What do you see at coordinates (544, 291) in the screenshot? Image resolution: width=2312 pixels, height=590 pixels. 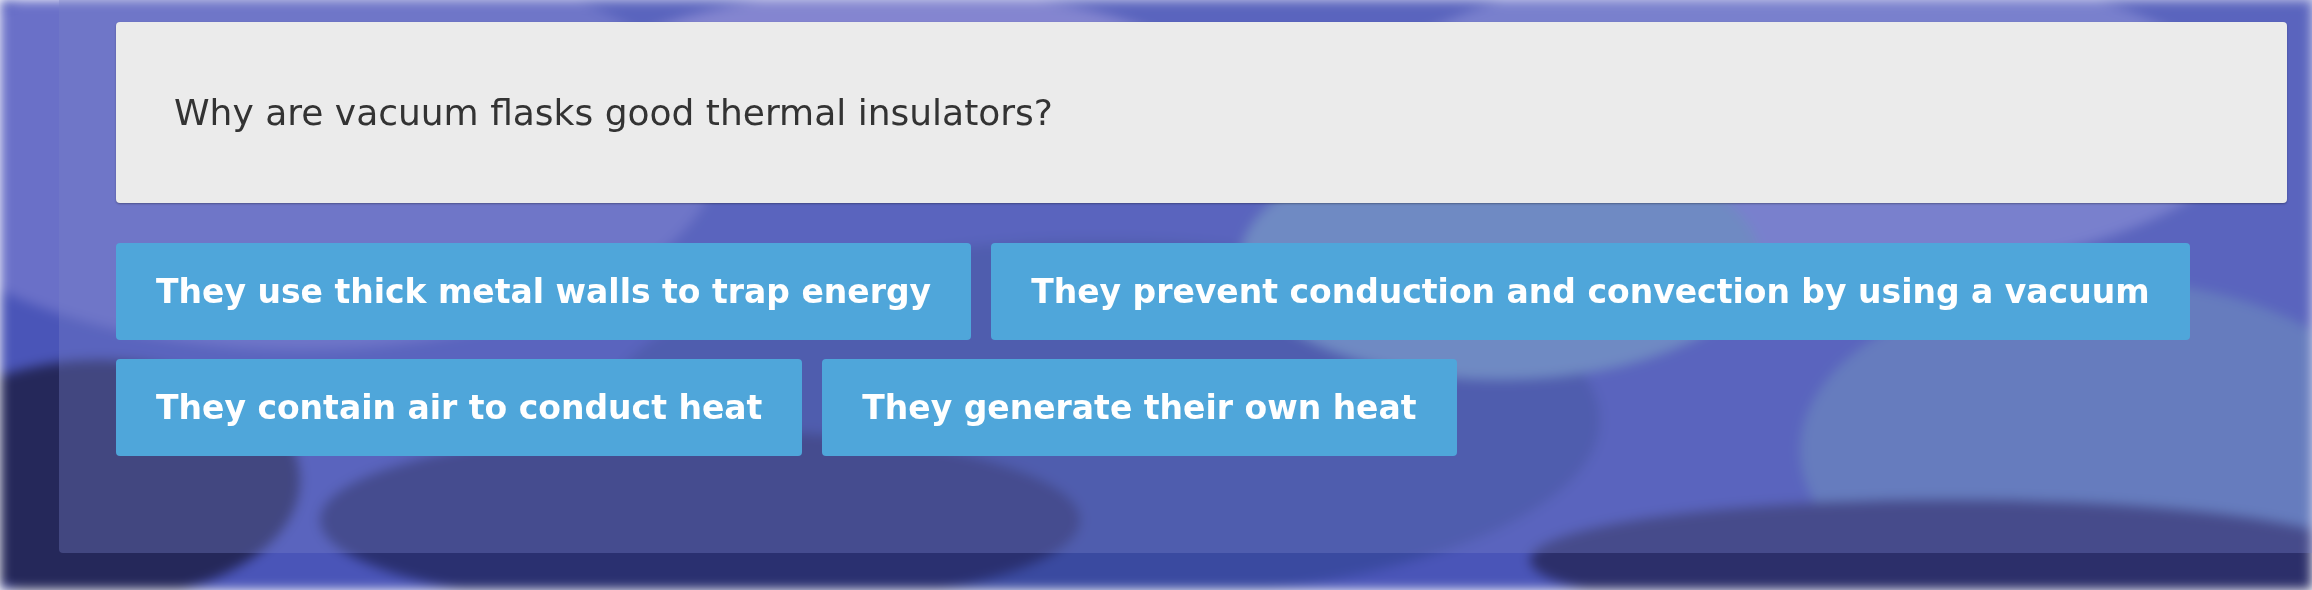 I see `answer-button: They use thick metal walls to trap energy` at bounding box center [544, 291].